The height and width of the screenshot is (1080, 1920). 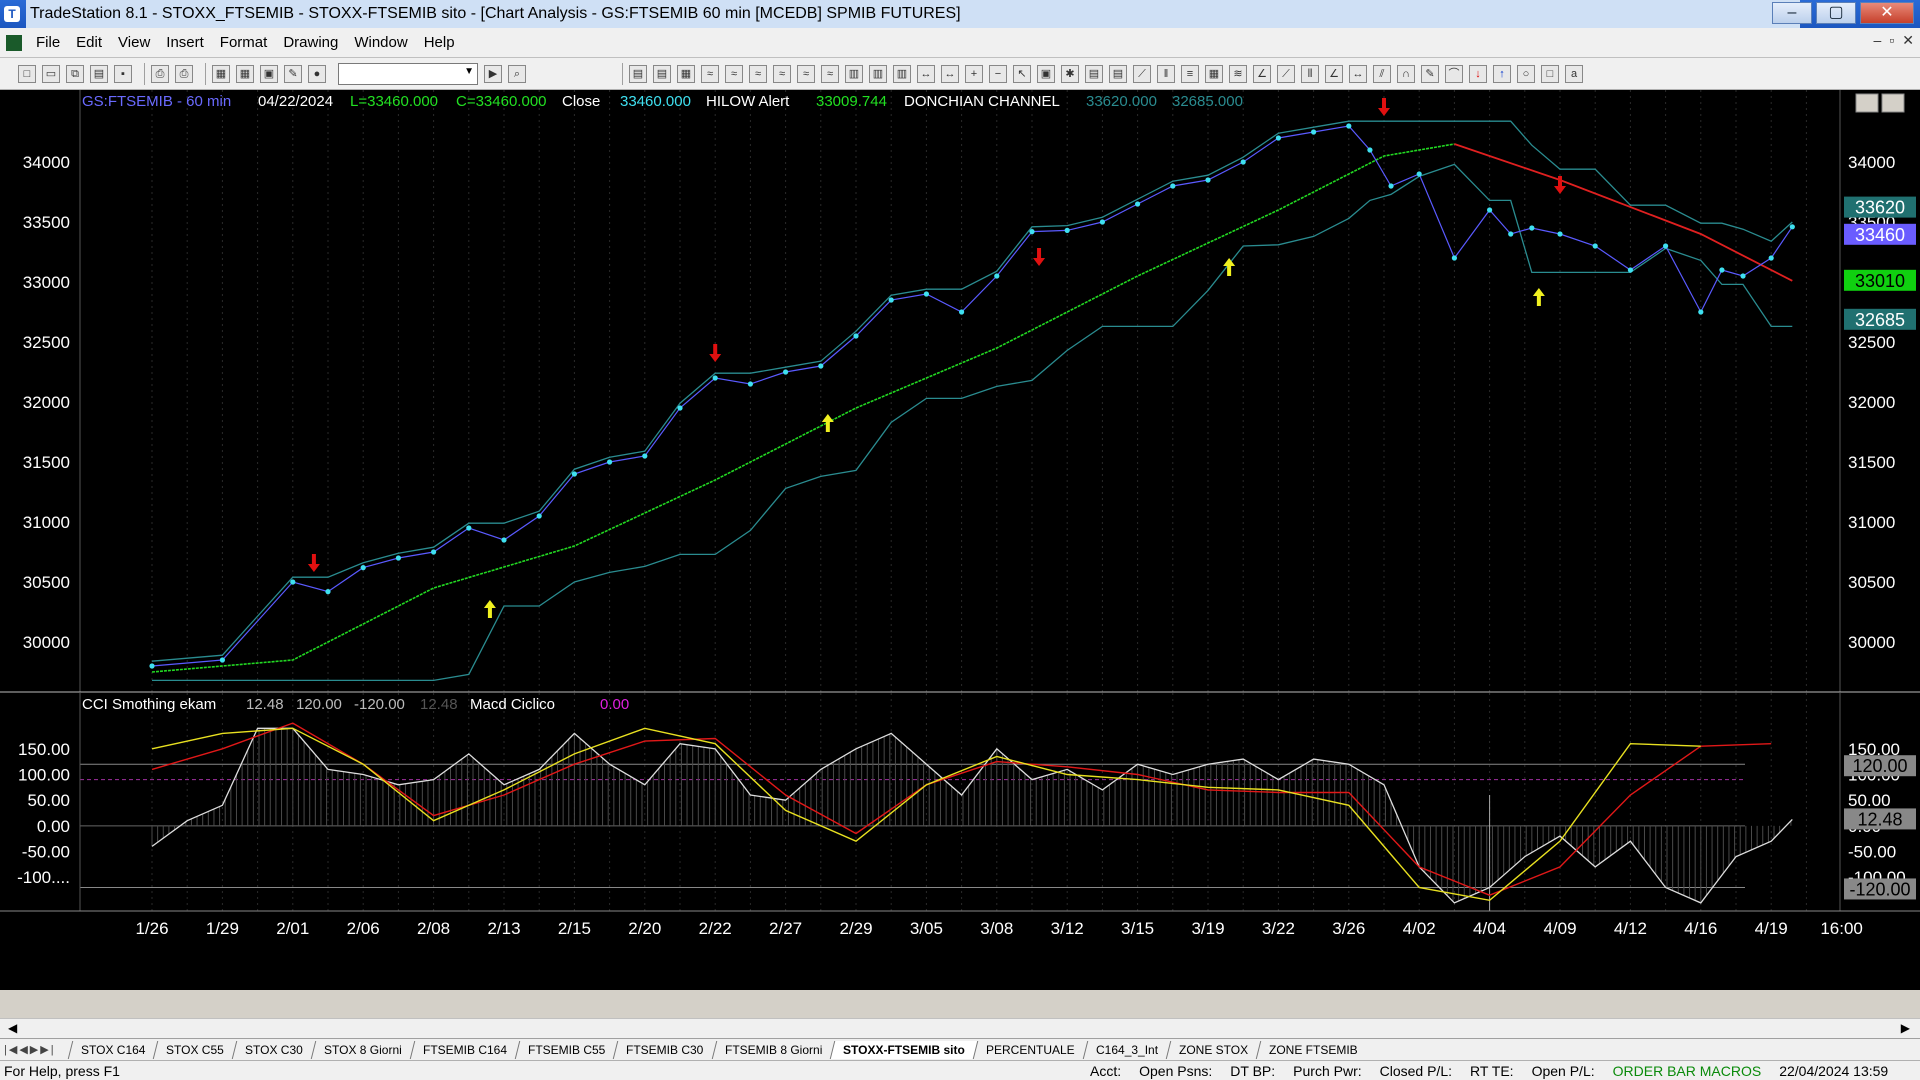 What do you see at coordinates (950, 73) in the screenshot?
I see `compress-icon: ↔` at bounding box center [950, 73].